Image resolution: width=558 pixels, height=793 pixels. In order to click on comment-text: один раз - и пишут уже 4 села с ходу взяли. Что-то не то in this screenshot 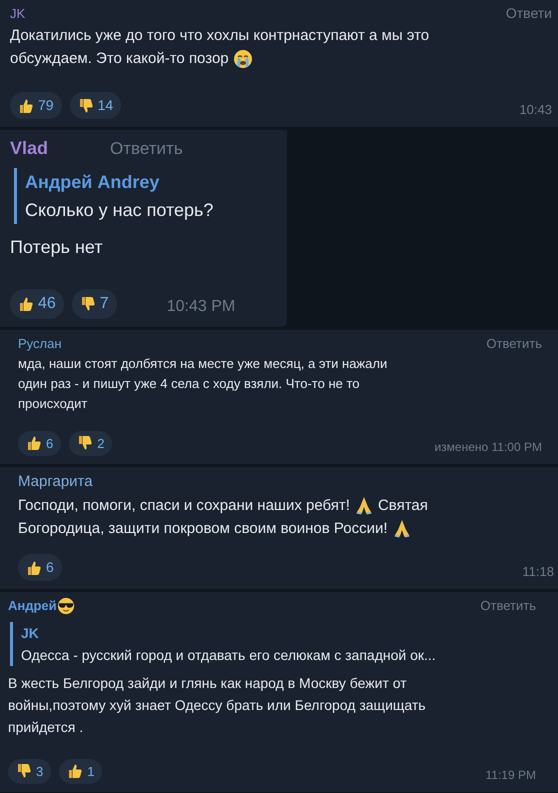, I will do `click(189, 383)`.